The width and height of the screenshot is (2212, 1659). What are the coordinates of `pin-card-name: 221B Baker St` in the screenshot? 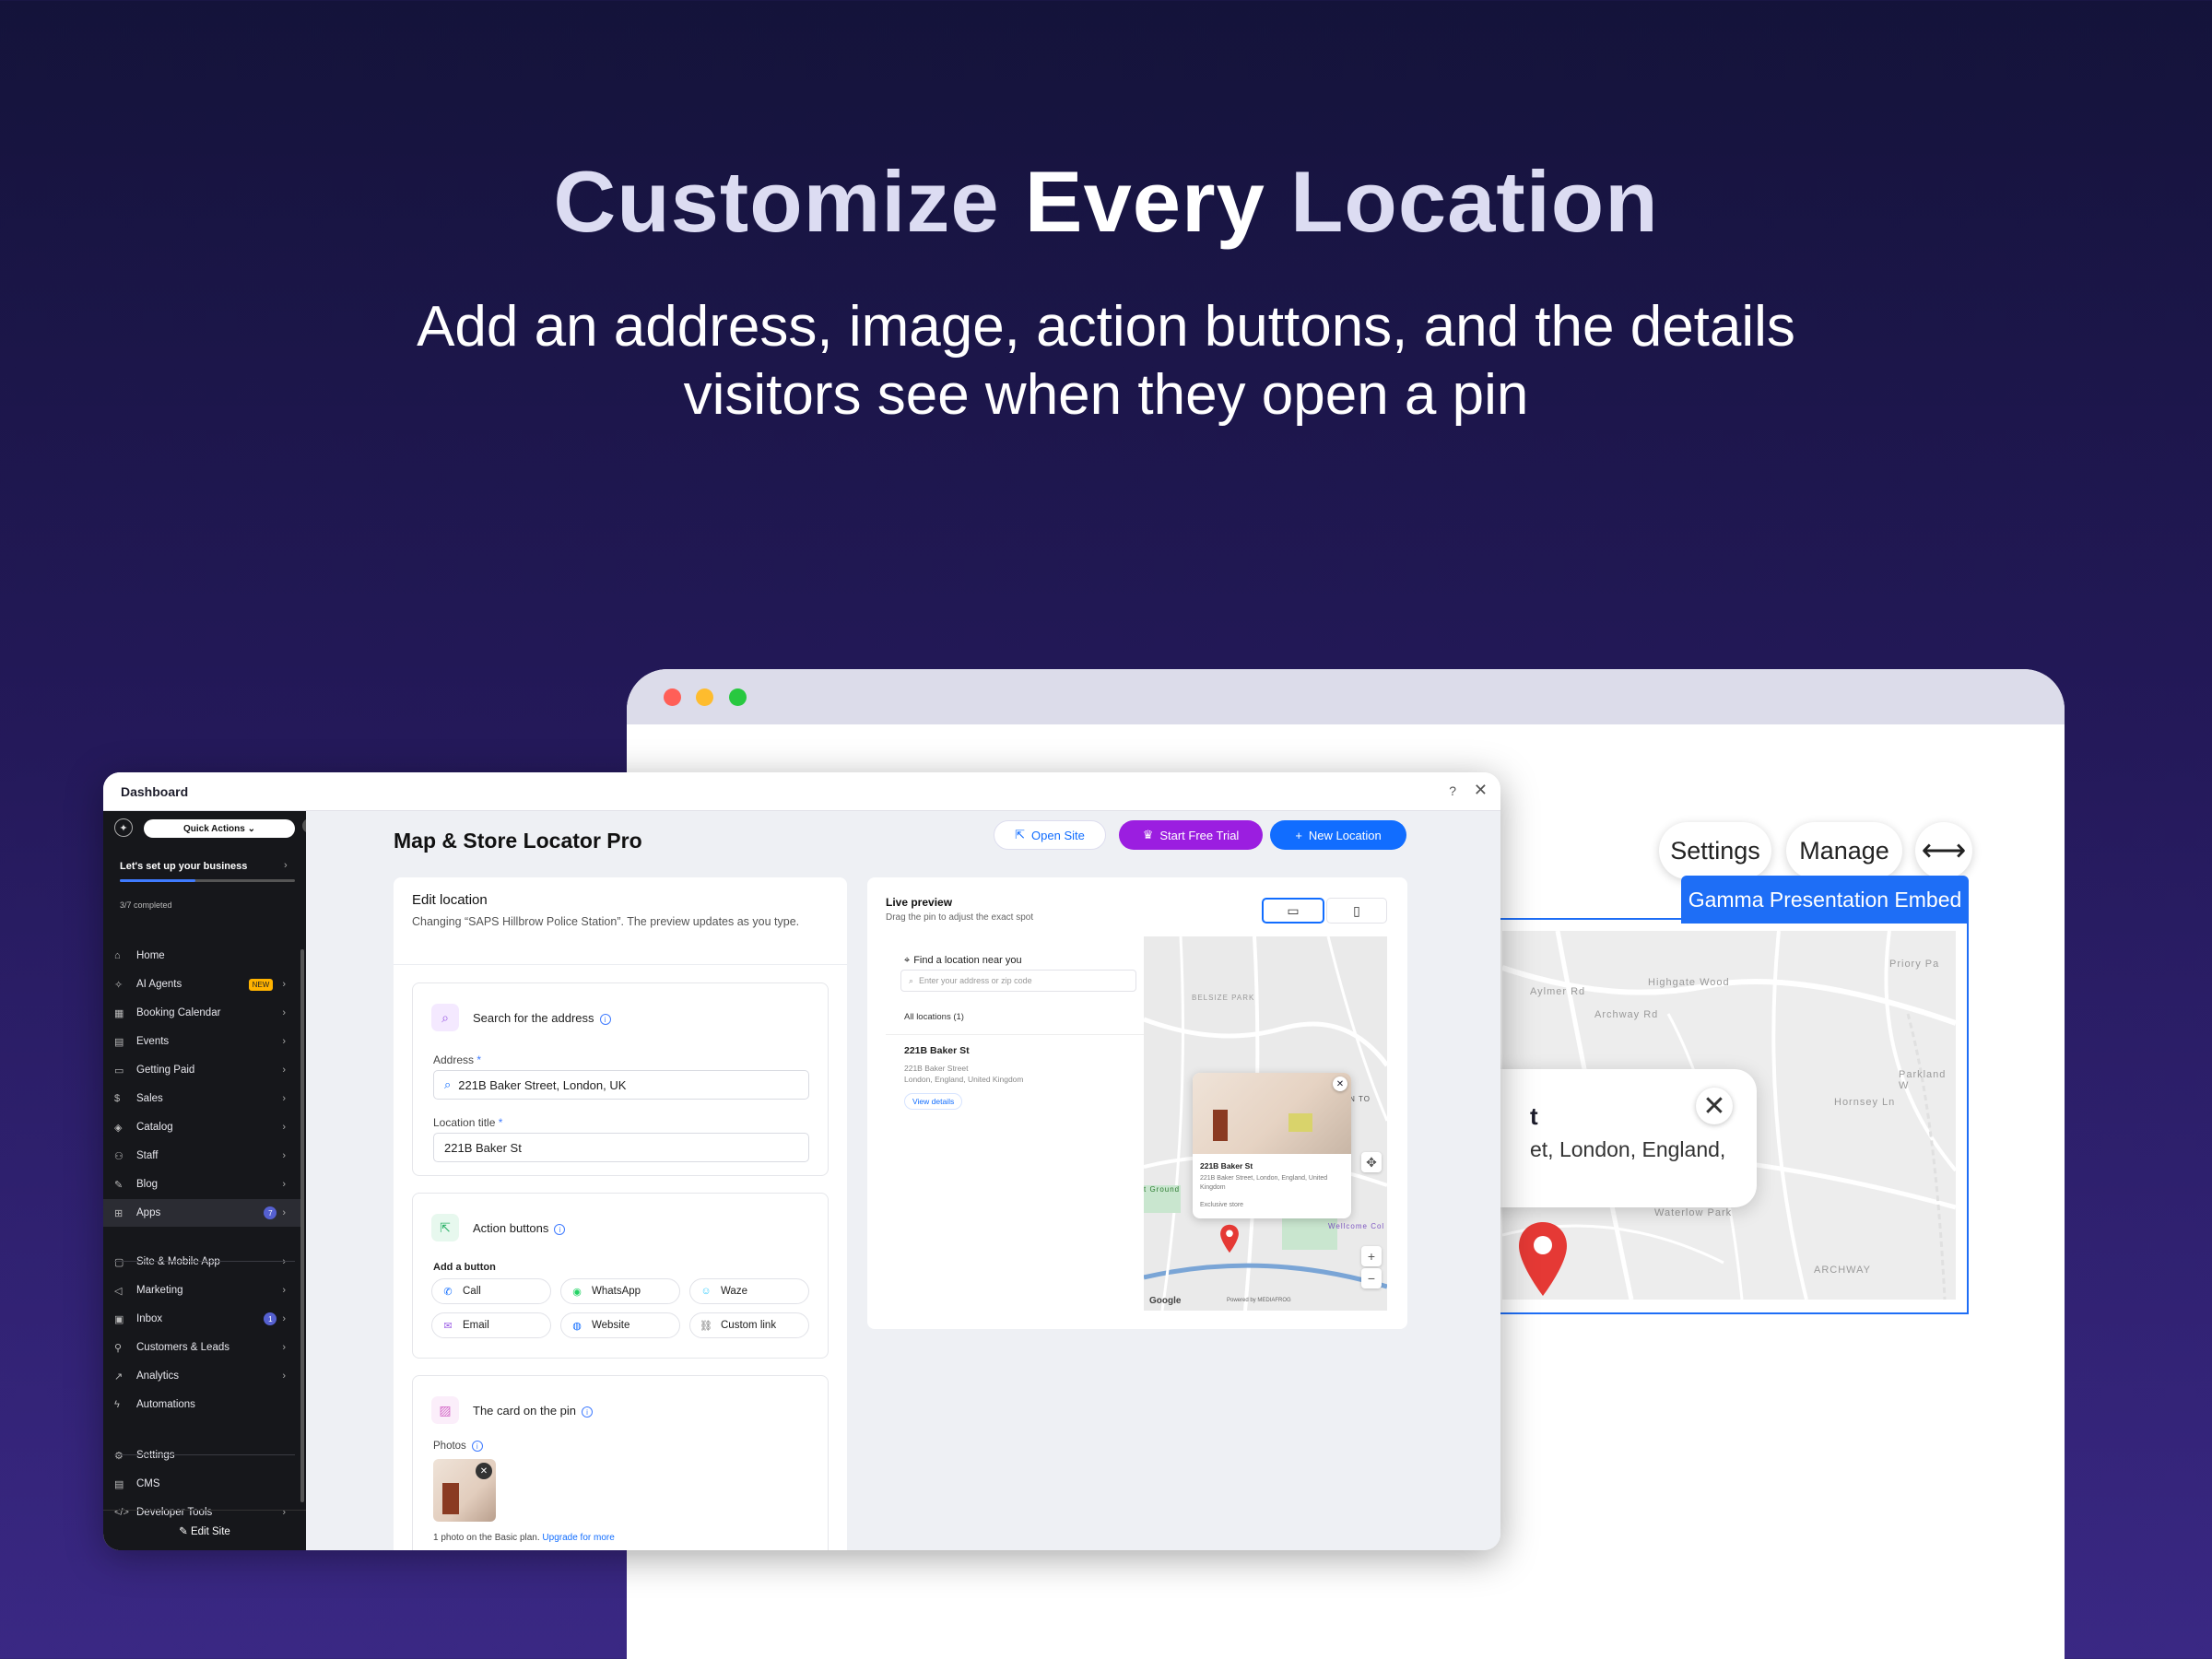 It's located at (1226, 1166).